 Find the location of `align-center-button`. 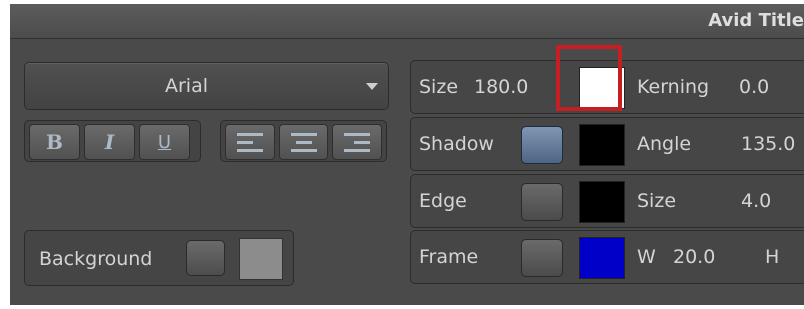

align-center-button is located at coordinates (303, 142).